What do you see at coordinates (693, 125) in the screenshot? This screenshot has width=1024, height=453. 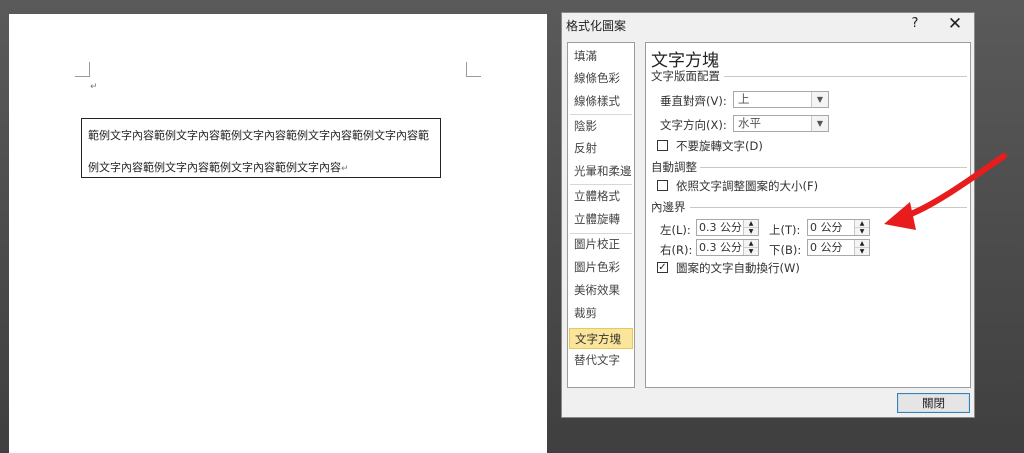 I see `text-direction-label: 文字方向(X):` at bounding box center [693, 125].